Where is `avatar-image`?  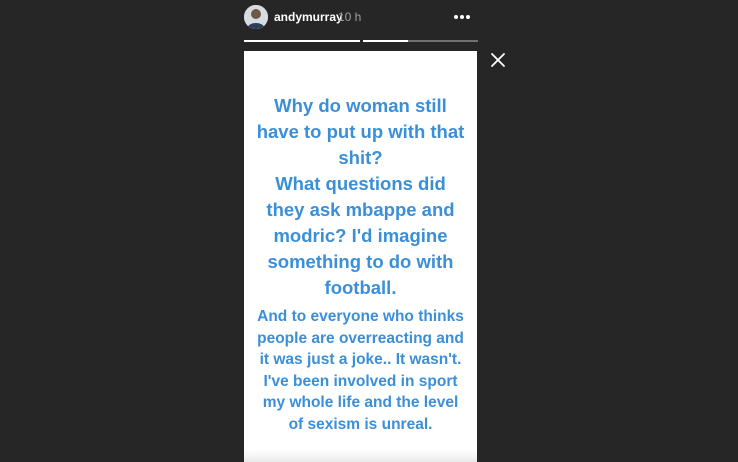 avatar-image is located at coordinates (256, 17).